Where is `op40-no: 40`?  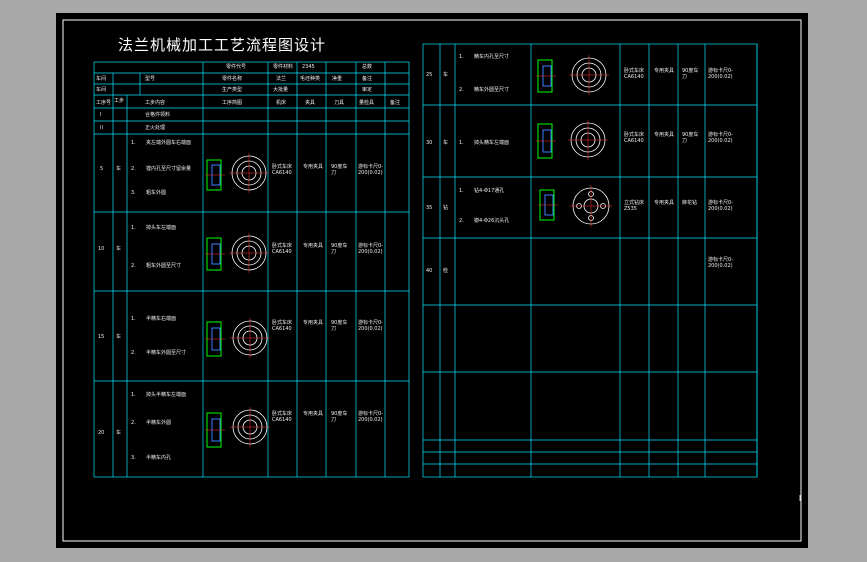 op40-no: 40 is located at coordinates (429, 271).